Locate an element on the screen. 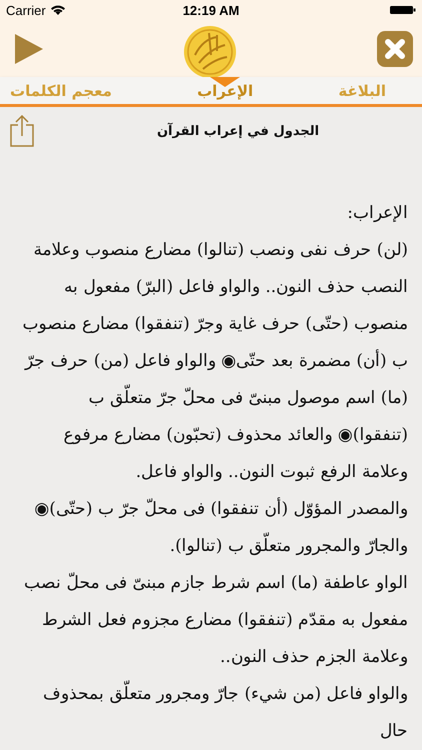  share-icon is located at coordinates (22, 131).